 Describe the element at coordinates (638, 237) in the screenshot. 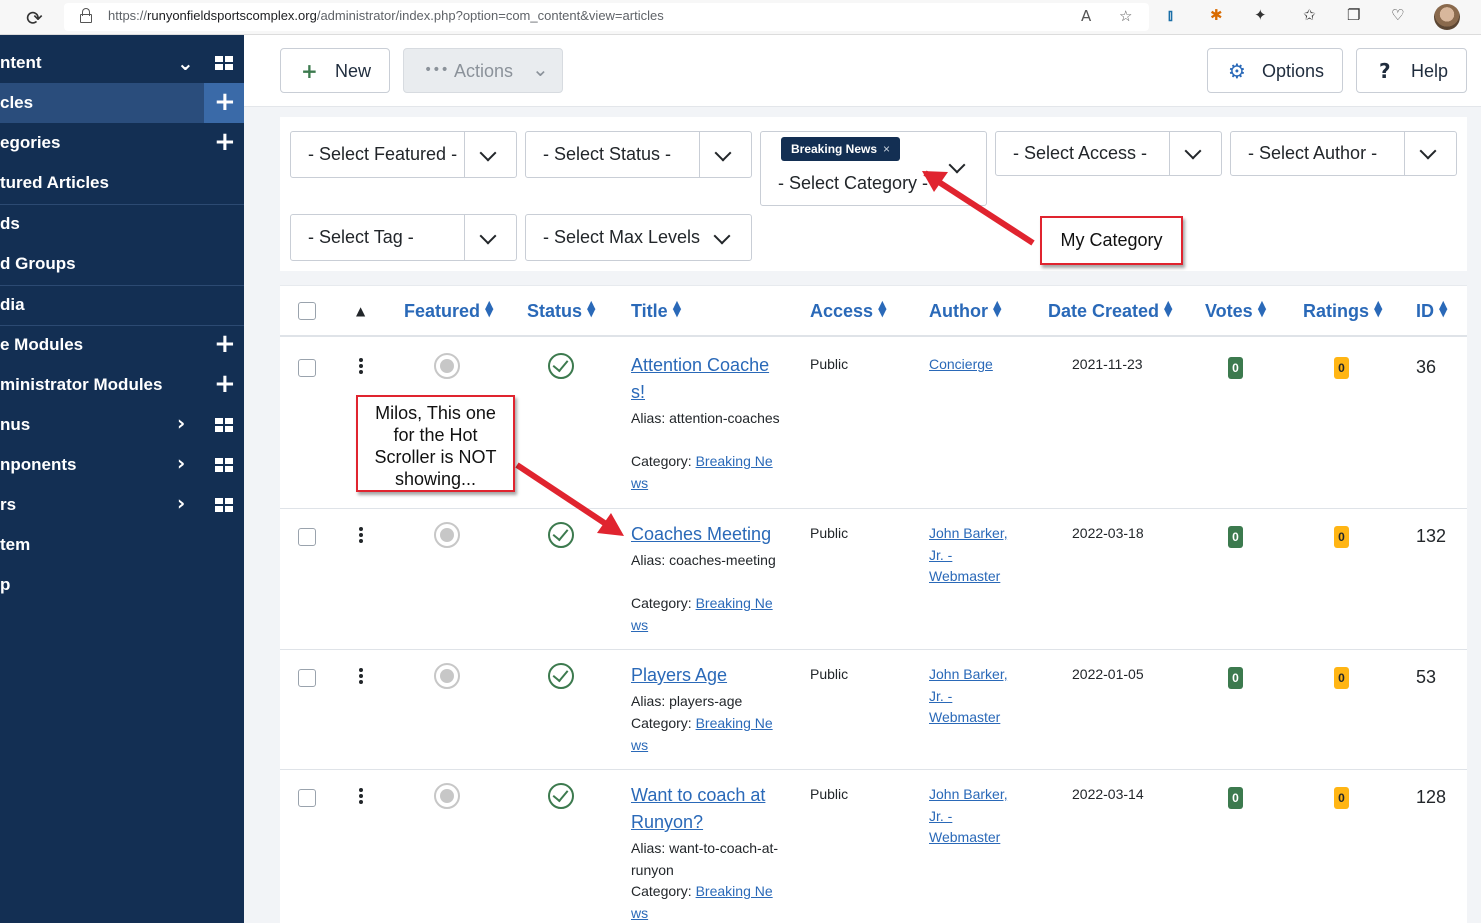

I see `max-levels-filter-select: - Select Max Levels` at that location.